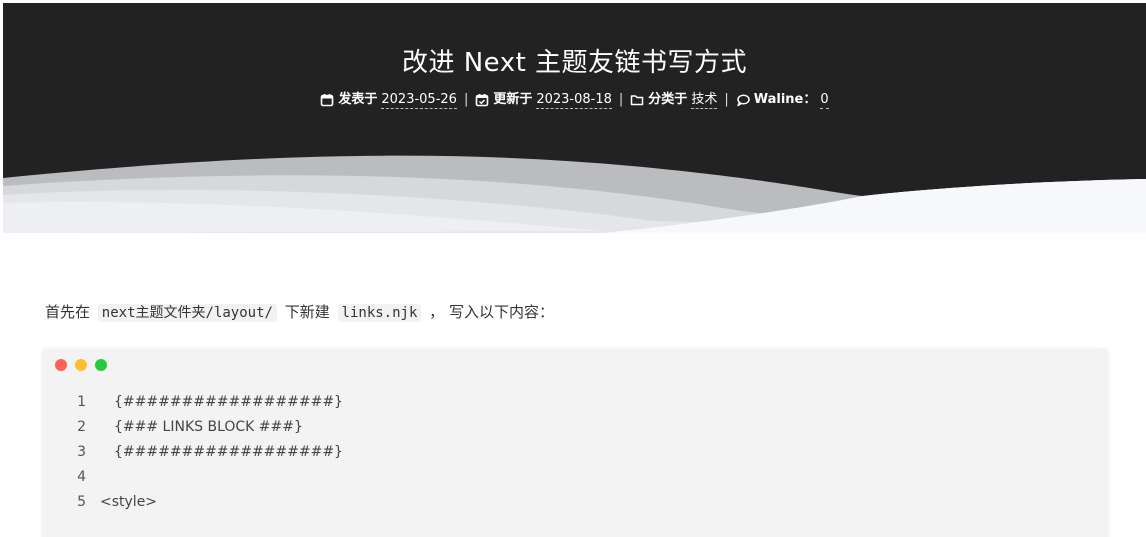  What do you see at coordinates (574, 194) in the screenshot?
I see `header-waves` at bounding box center [574, 194].